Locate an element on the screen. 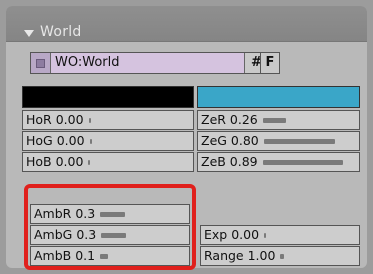 This screenshot has height=274, width=373. range-slider: Range 1.00 is located at coordinates (280, 256).